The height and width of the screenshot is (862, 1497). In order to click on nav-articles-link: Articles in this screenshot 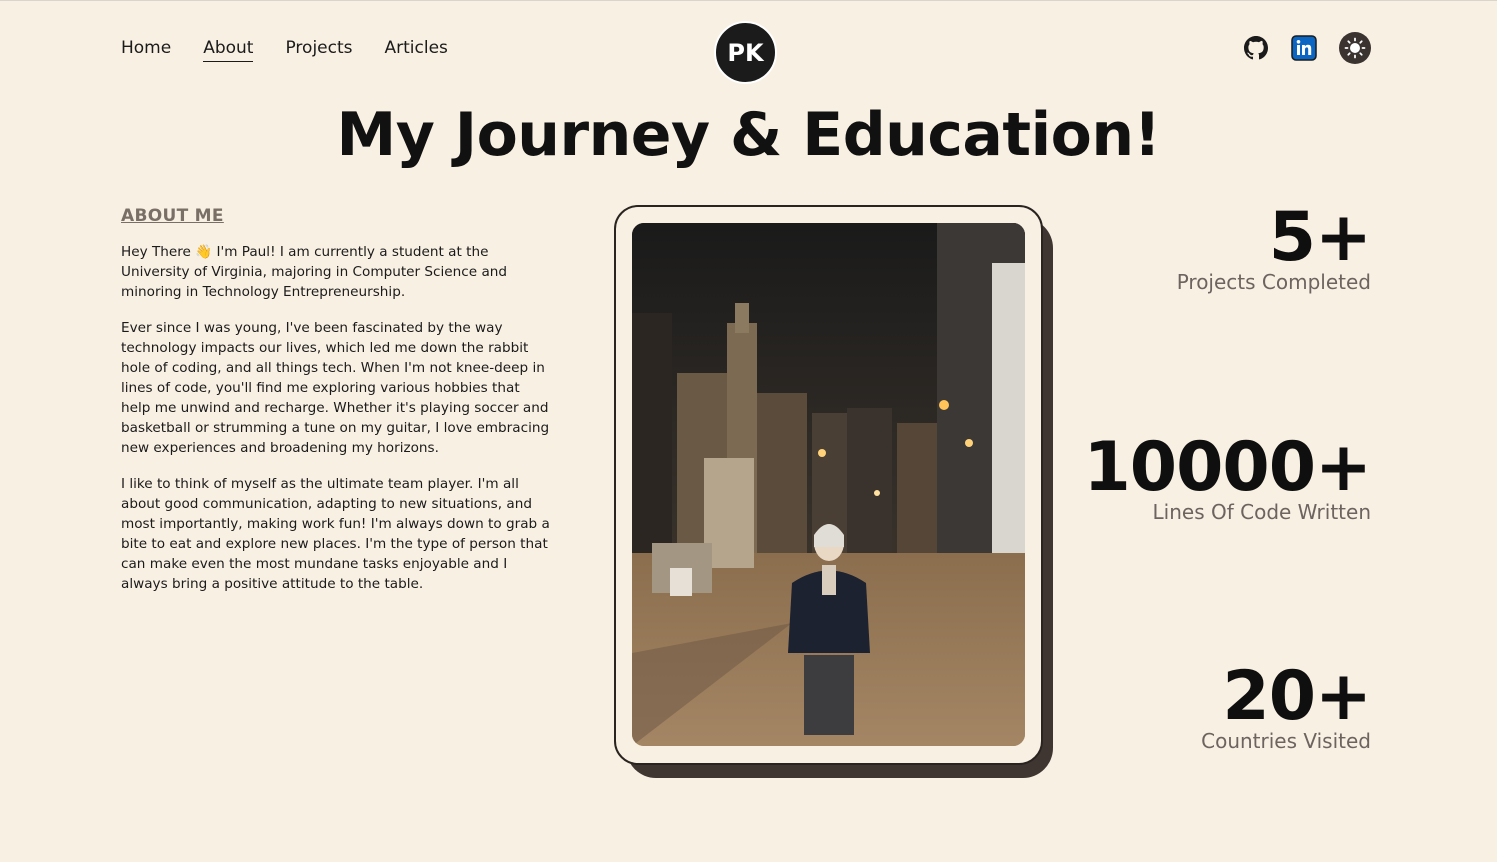, I will do `click(416, 49)`.